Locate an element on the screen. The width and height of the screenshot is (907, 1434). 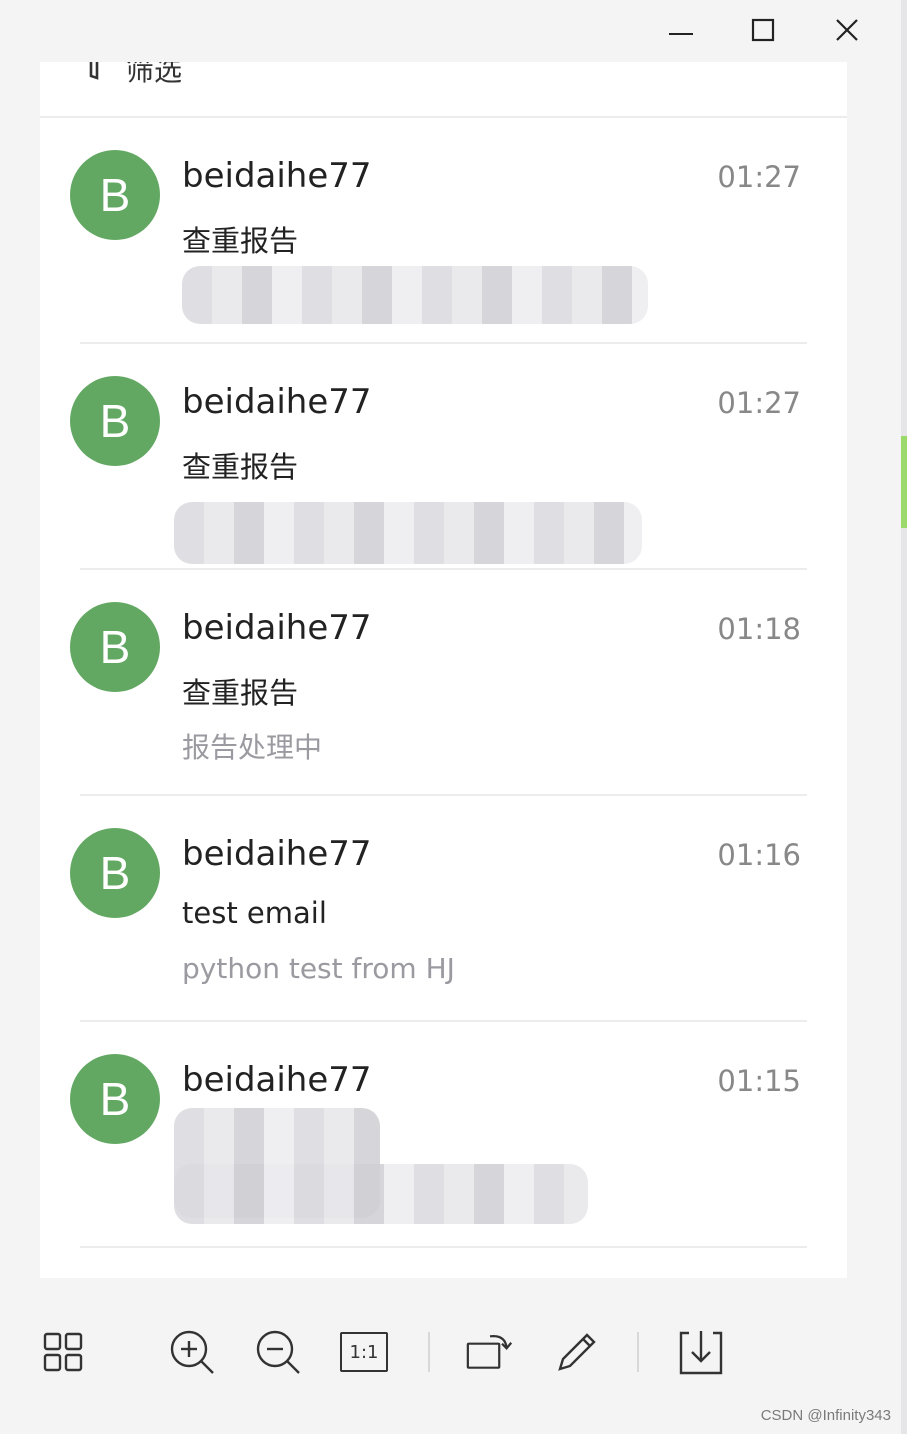
mail-preview: python test from HJ is located at coordinates (318, 968).